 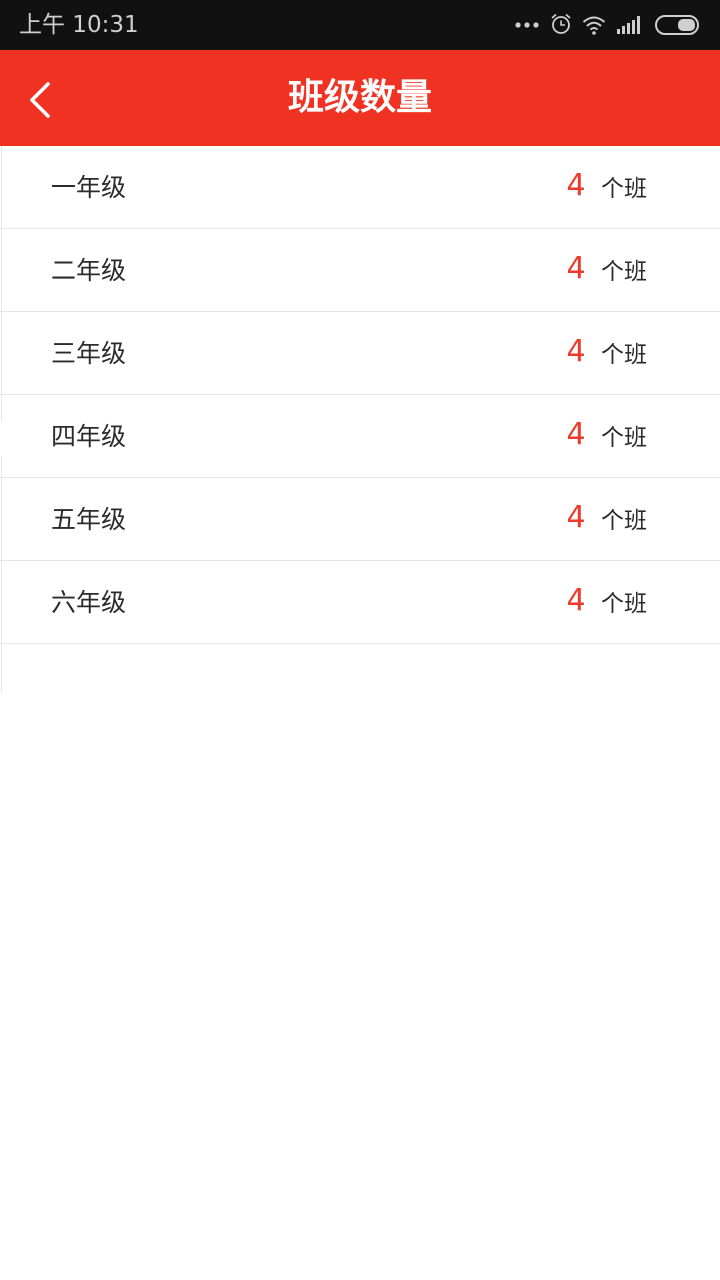 I want to click on grade-row-6: 六年级 4 个班, so click(x=360, y=602).